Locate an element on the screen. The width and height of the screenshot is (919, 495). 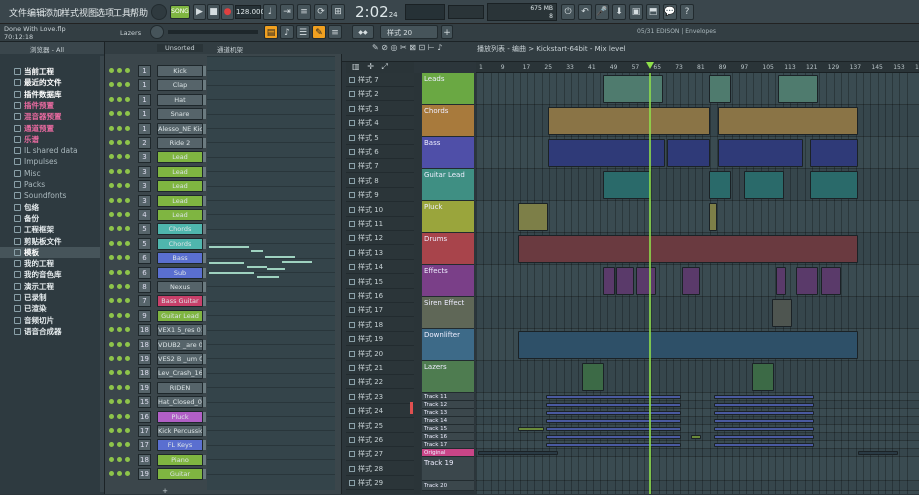
plugin-icon: ✎ is located at coordinates (319, 32).